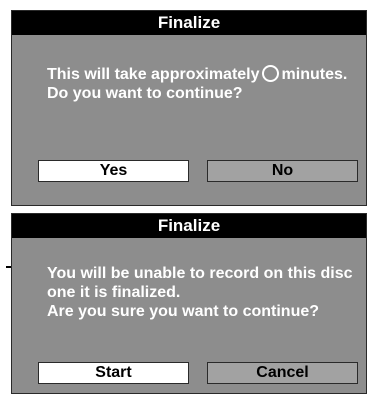  I want to click on circle-icon, so click(270, 73).